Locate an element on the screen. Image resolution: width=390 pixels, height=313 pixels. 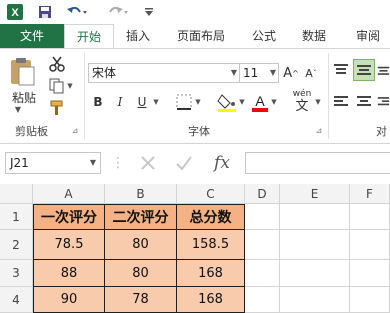
column-header-a: A is located at coordinates (69, 194).